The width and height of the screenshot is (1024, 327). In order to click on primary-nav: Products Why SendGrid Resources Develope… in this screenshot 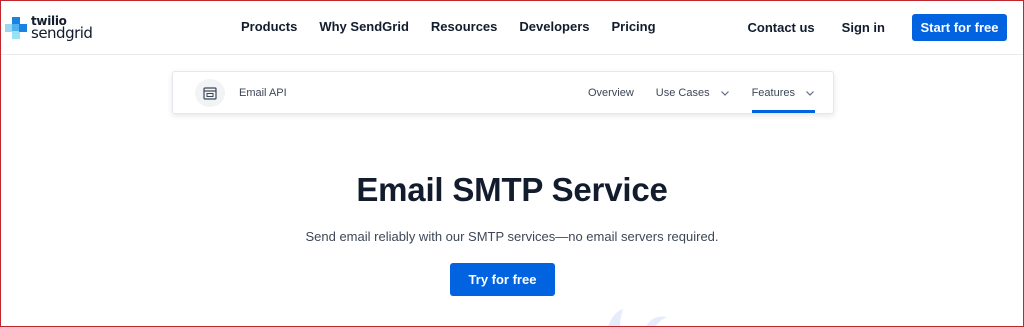, I will do `click(459, 26)`.